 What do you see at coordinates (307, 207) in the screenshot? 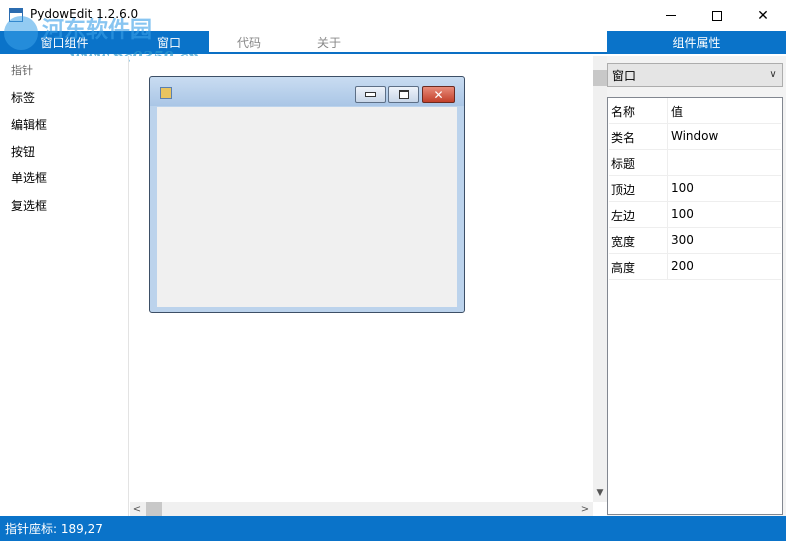
I see `form-preview-client-area` at bounding box center [307, 207].